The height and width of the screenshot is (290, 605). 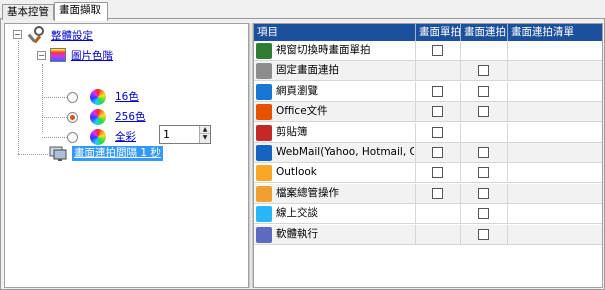 I want to click on column-header-continuous-shot: 畫面連拍, so click(x=484, y=32).